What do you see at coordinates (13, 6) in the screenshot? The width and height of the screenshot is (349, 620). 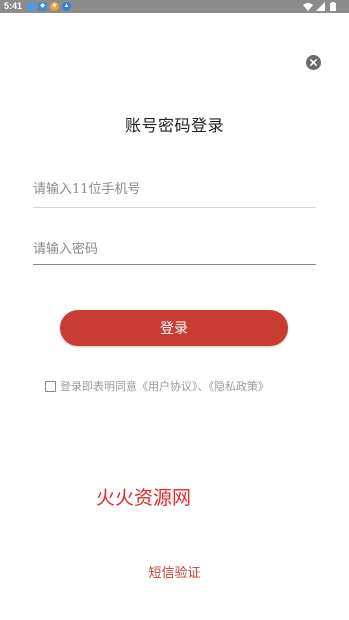 I see `status-time: 5:41` at bounding box center [13, 6].